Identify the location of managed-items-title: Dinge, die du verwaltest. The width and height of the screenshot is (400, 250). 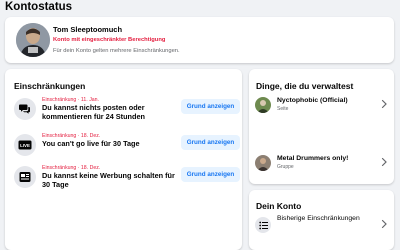
(305, 86).